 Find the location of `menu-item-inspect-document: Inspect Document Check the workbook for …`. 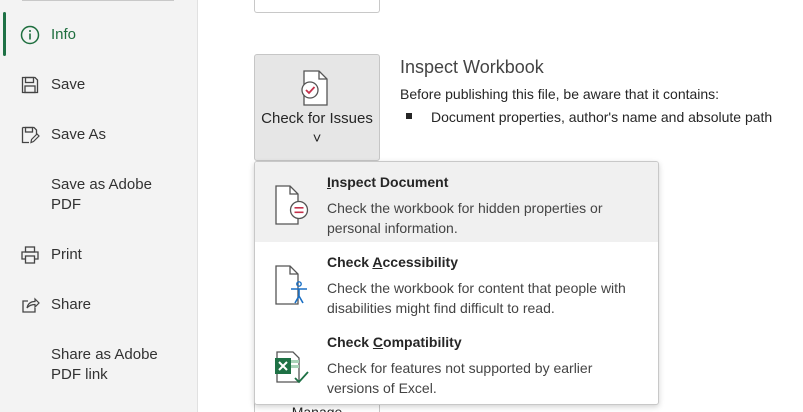

menu-item-inspect-document: Inspect Document Check the workbook for … is located at coordinates (456, 202).